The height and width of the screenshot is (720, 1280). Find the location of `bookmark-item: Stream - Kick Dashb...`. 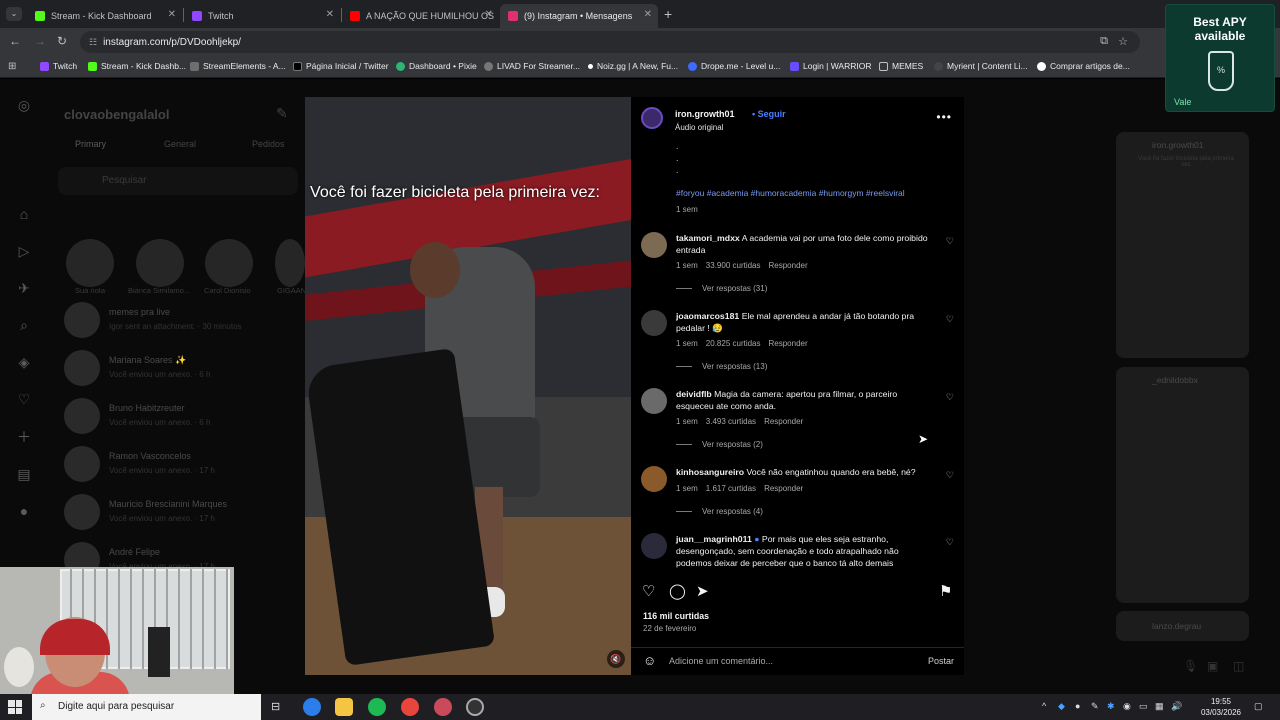

bookmark-item: Stream - Kick Dashb... is located at coordinates (137, 66).